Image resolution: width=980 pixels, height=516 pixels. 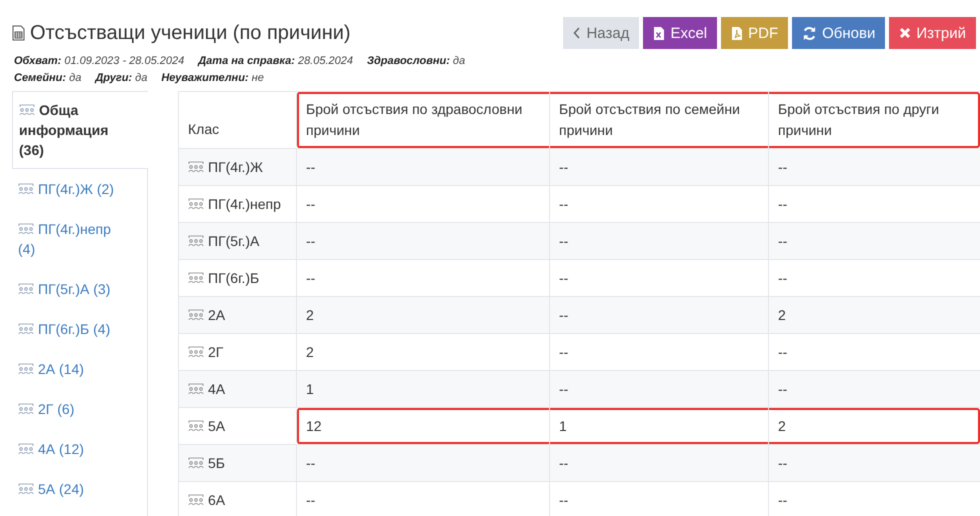 What do you see at coordinates (416, 61) in the screenshot?
I see `meta-item: Здравословни: да` at bounding box center [416, 61].